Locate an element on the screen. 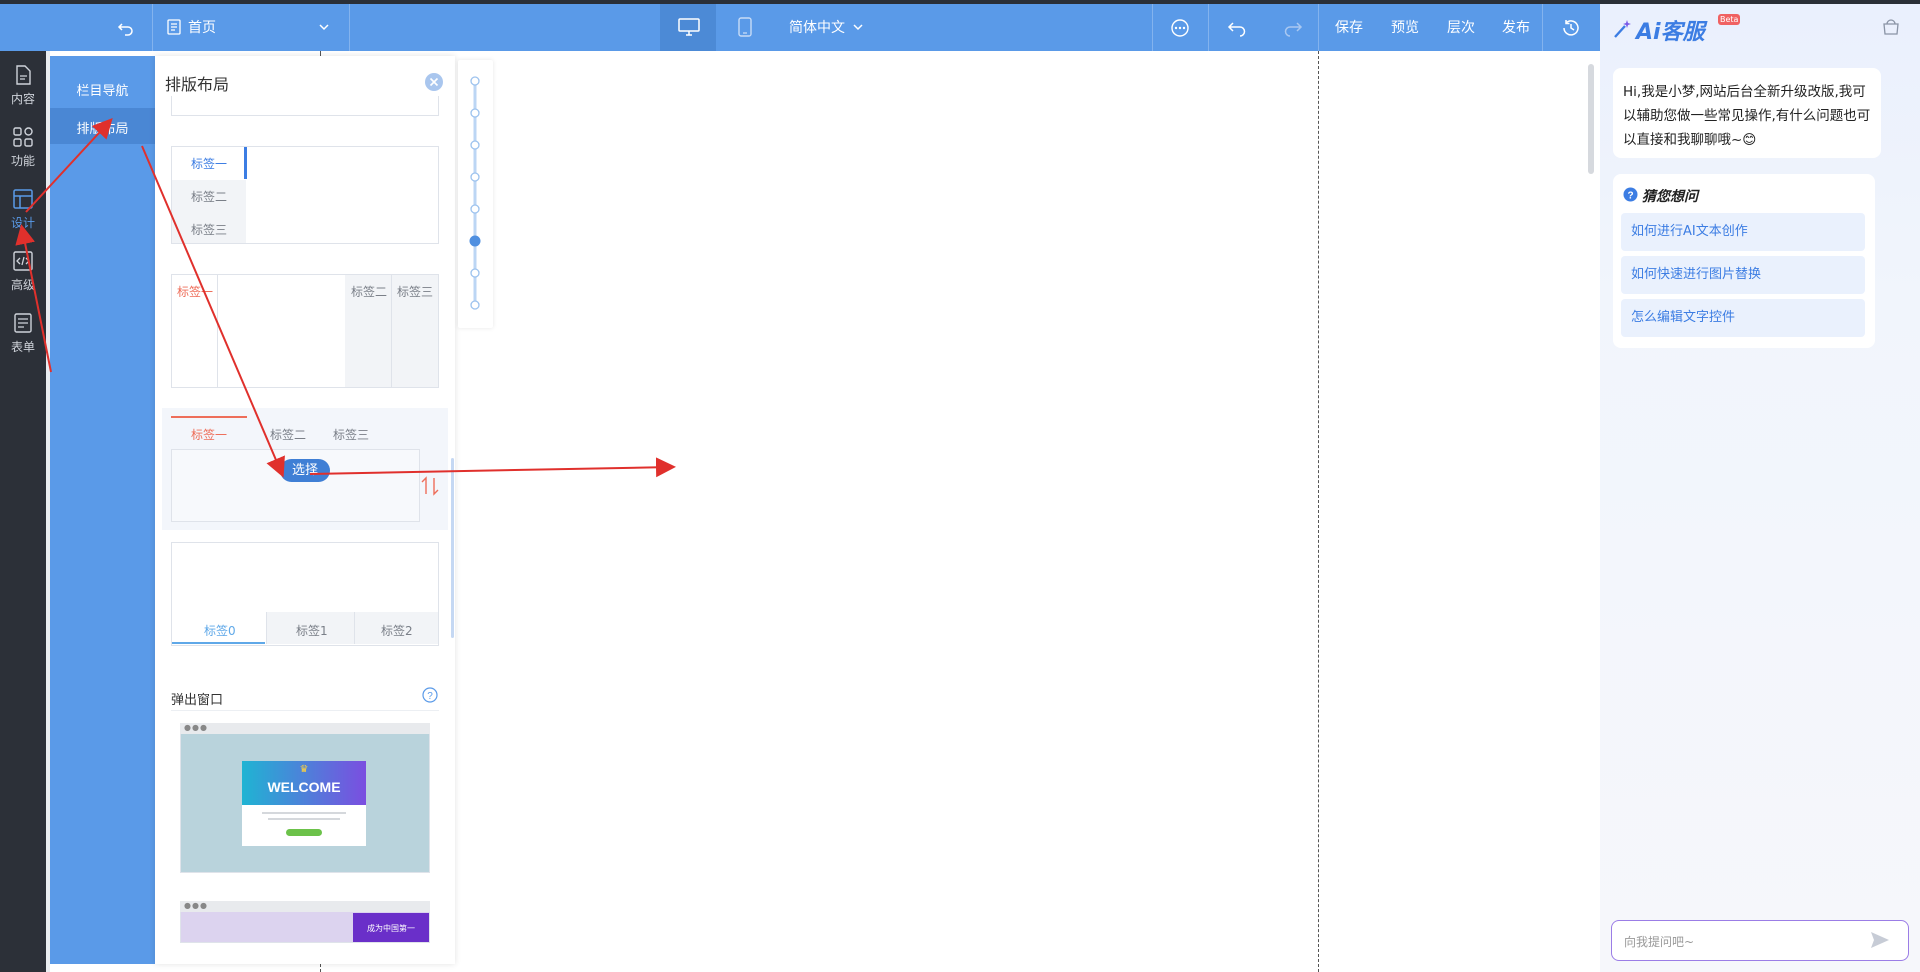 The width and height of the screenshot is (1920, 972). help-circle-icon: ? is located at coordinates (1630, 194).